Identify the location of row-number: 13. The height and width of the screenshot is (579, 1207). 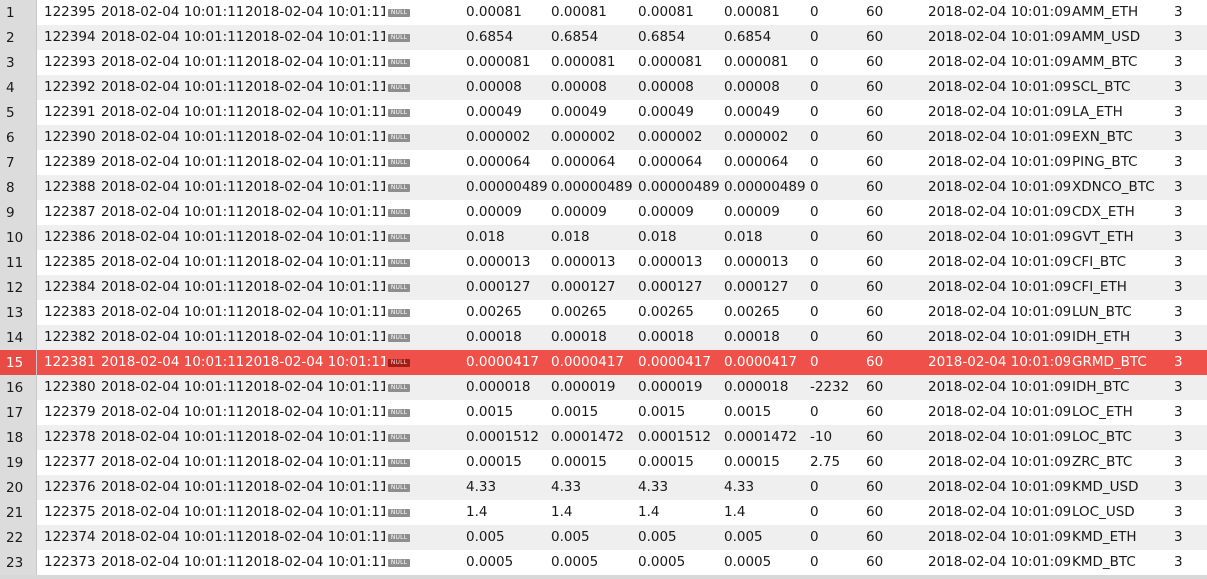
(18, 312).